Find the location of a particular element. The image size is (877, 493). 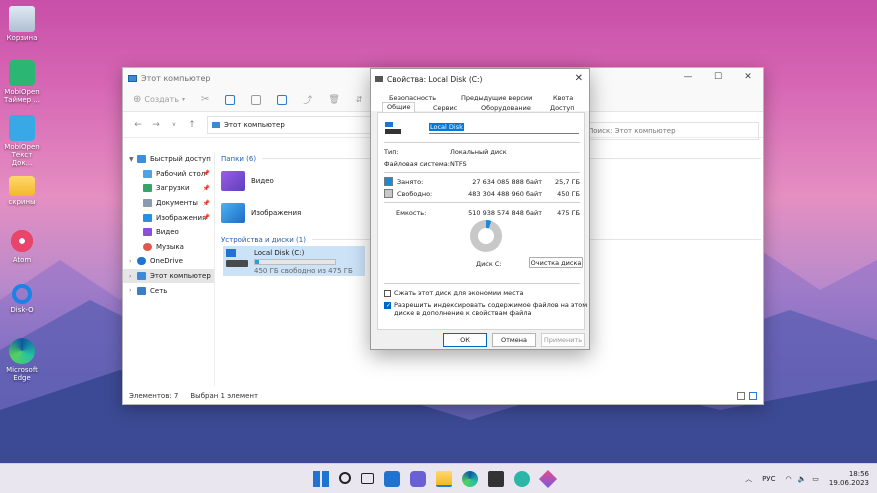

more-button: ⇵ is located at coordinates (359, 99).